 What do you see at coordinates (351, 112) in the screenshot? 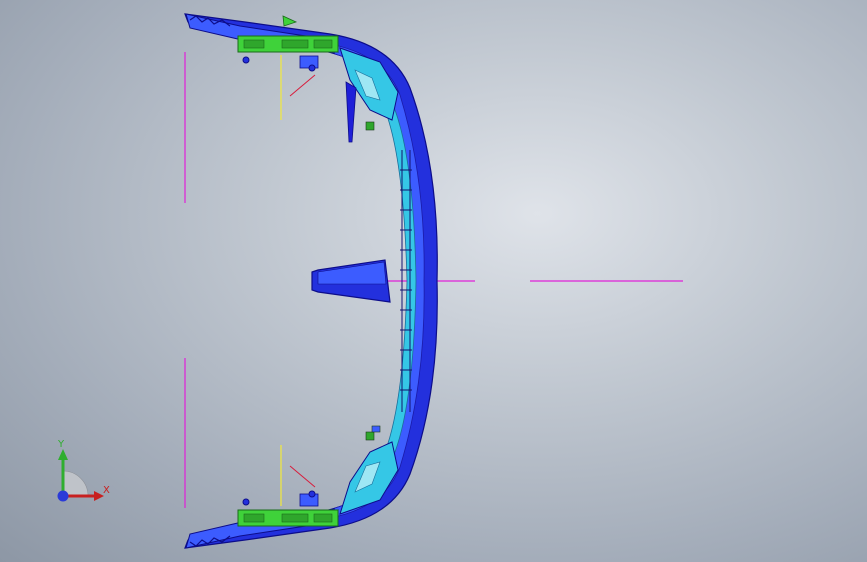
I see `upper-fin` at bounding box center [351, 112].